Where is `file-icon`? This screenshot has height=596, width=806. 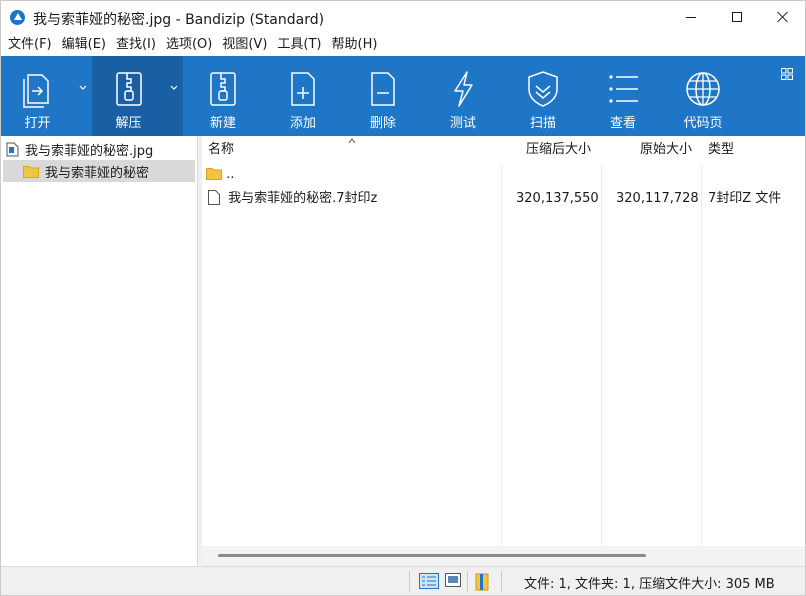 file-icon is located at coordinates (214, 197).